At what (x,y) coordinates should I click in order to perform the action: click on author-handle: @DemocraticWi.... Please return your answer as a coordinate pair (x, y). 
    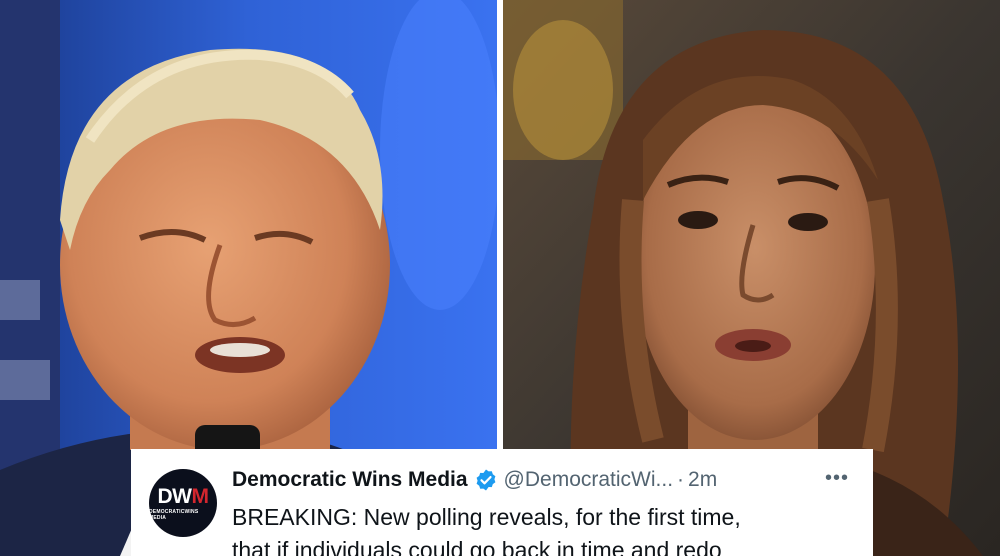
    Looking at the image, I should click on (589, 480).